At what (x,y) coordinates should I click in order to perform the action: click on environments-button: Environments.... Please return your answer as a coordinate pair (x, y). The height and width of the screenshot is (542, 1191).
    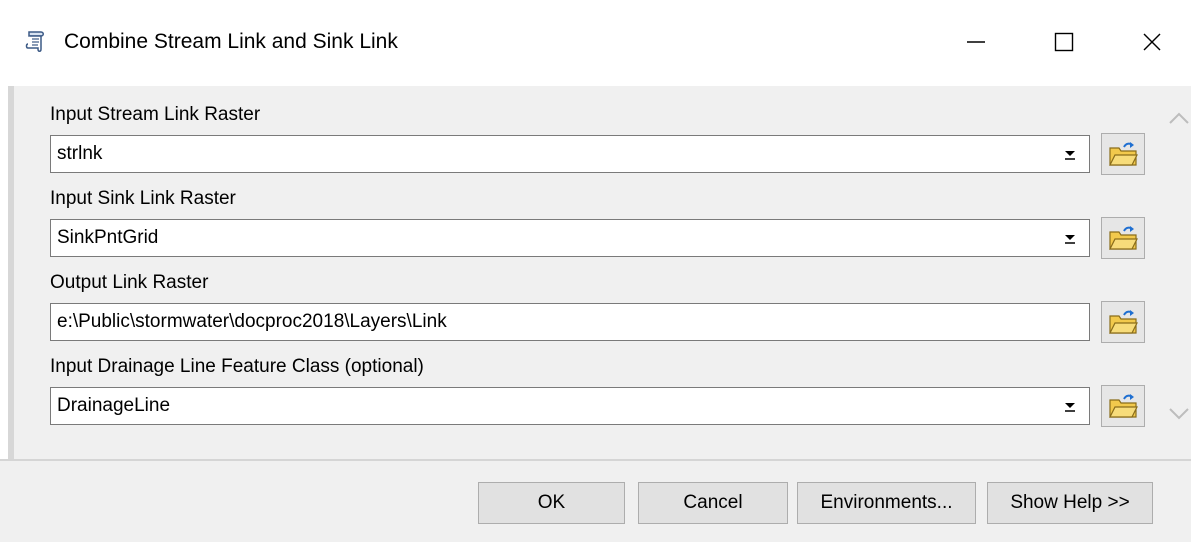
    Looking at the image, I should click on (886, 503).